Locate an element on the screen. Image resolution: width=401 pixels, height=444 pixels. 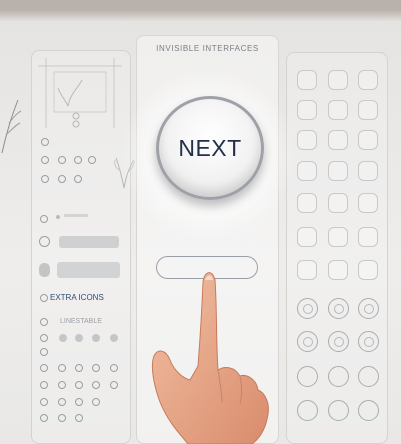
toggle-switch is located at coordinates (44, 270).